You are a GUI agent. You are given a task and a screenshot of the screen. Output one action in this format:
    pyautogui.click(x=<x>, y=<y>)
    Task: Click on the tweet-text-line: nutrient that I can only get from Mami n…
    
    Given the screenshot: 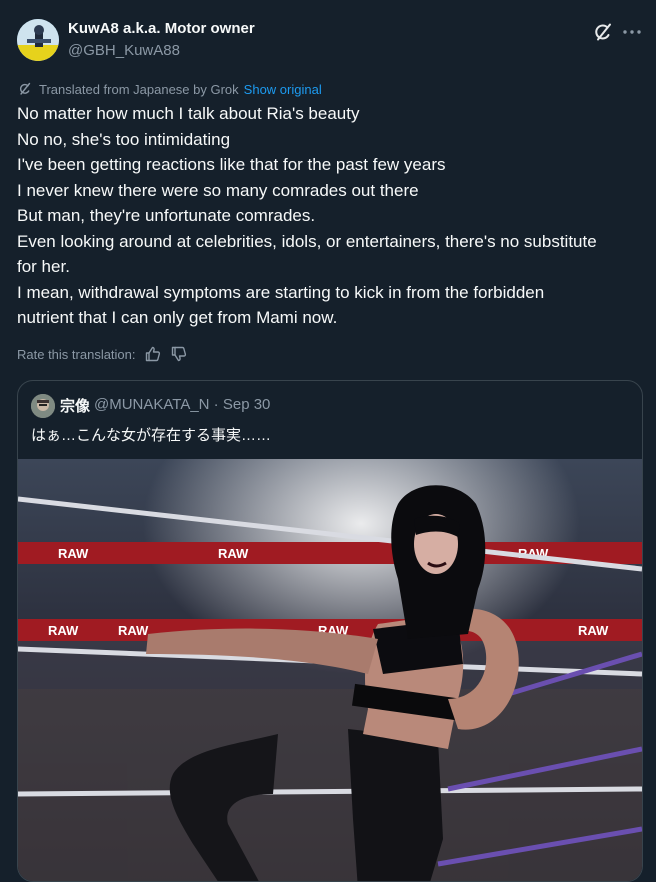 What is the action you would take?
    pyautogui.click(x=177, y=317)
    